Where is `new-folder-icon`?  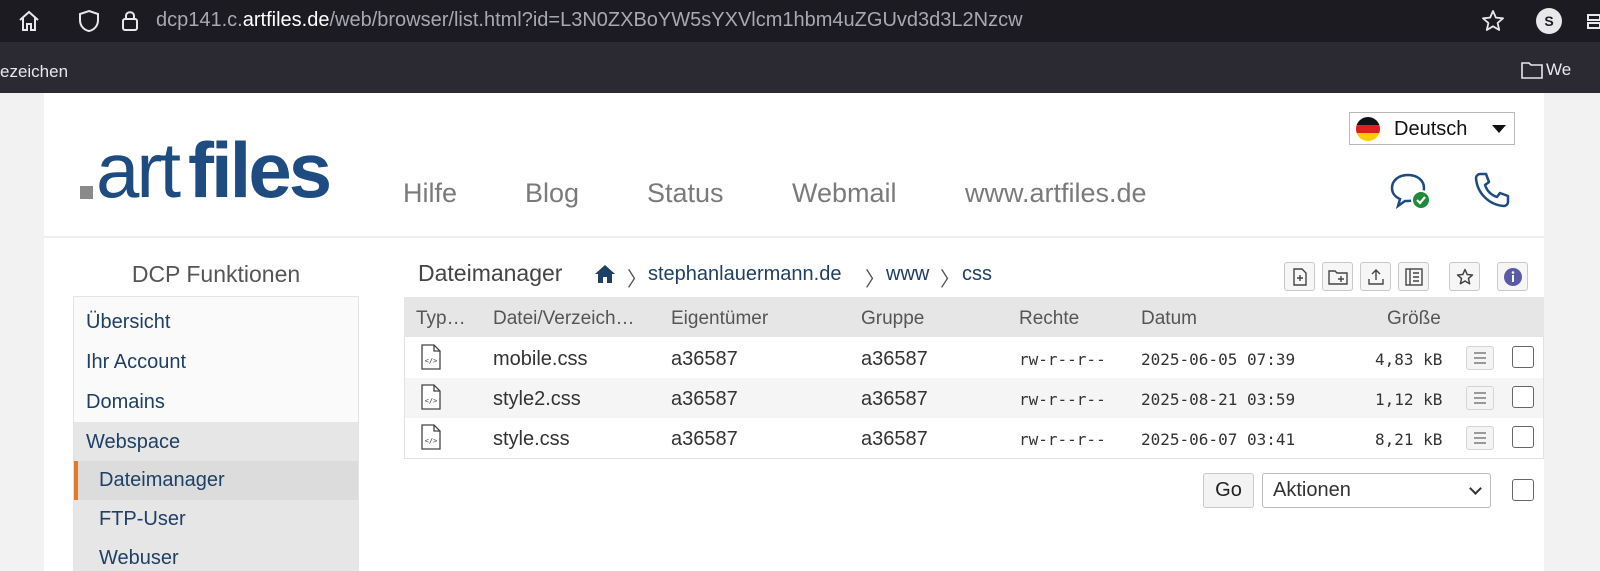
new-folder-icon is located at coordinates (1337, 277).